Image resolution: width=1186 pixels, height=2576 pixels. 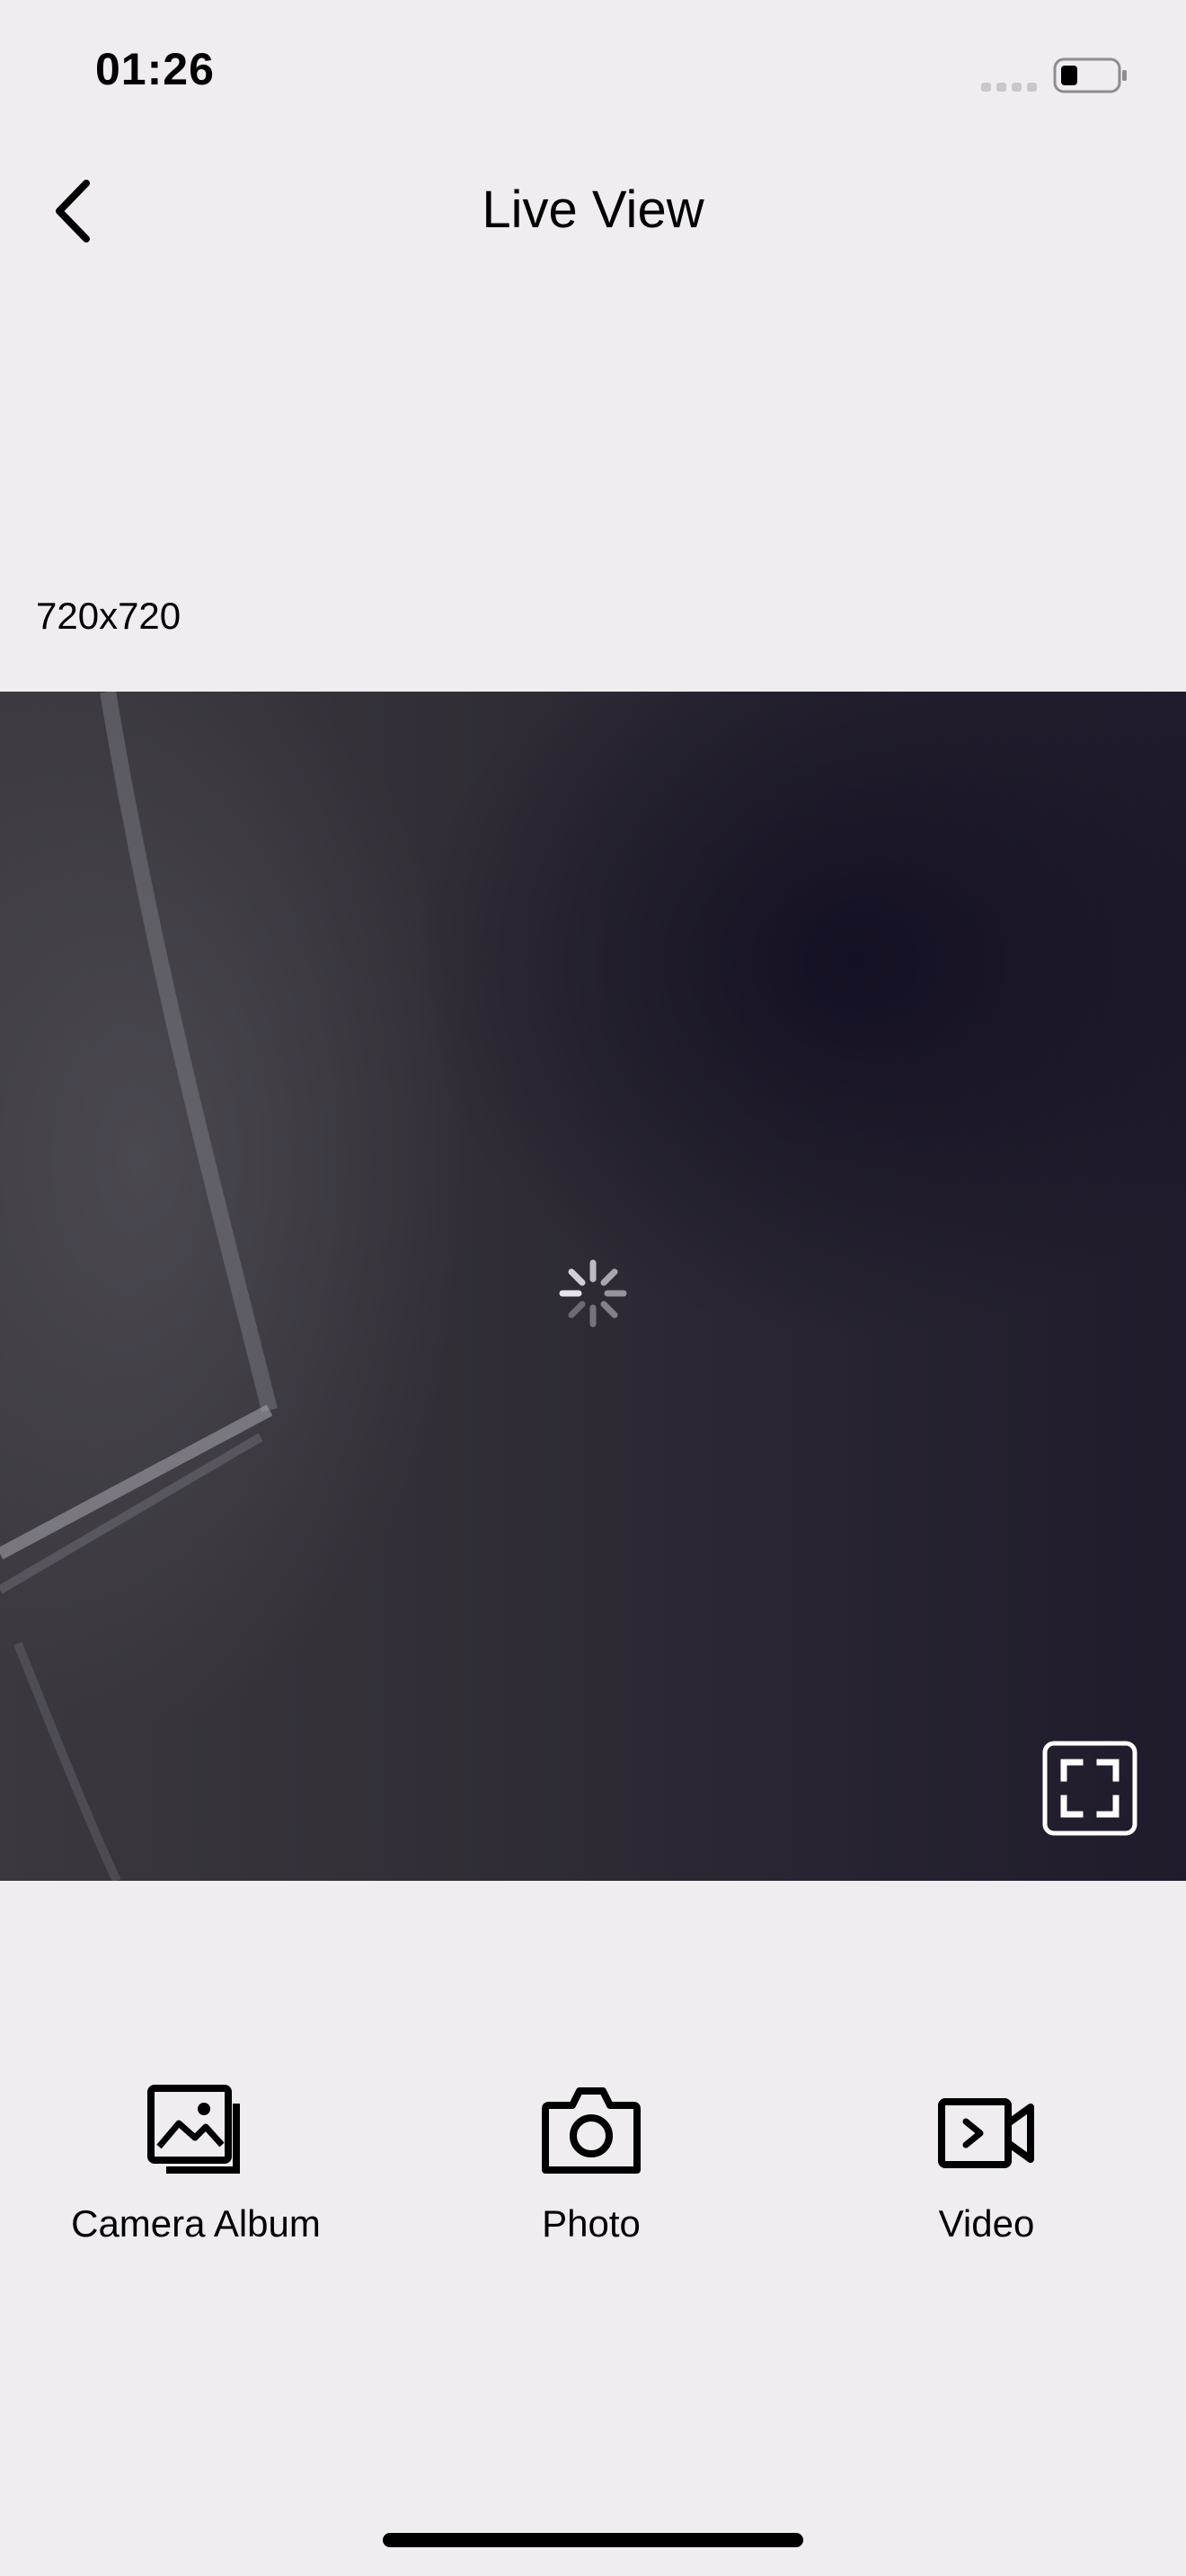 What do you see at coordinates (593, 1293) in the screenshot?
I see `spinner-icon` at bounding box center [593, 1293].